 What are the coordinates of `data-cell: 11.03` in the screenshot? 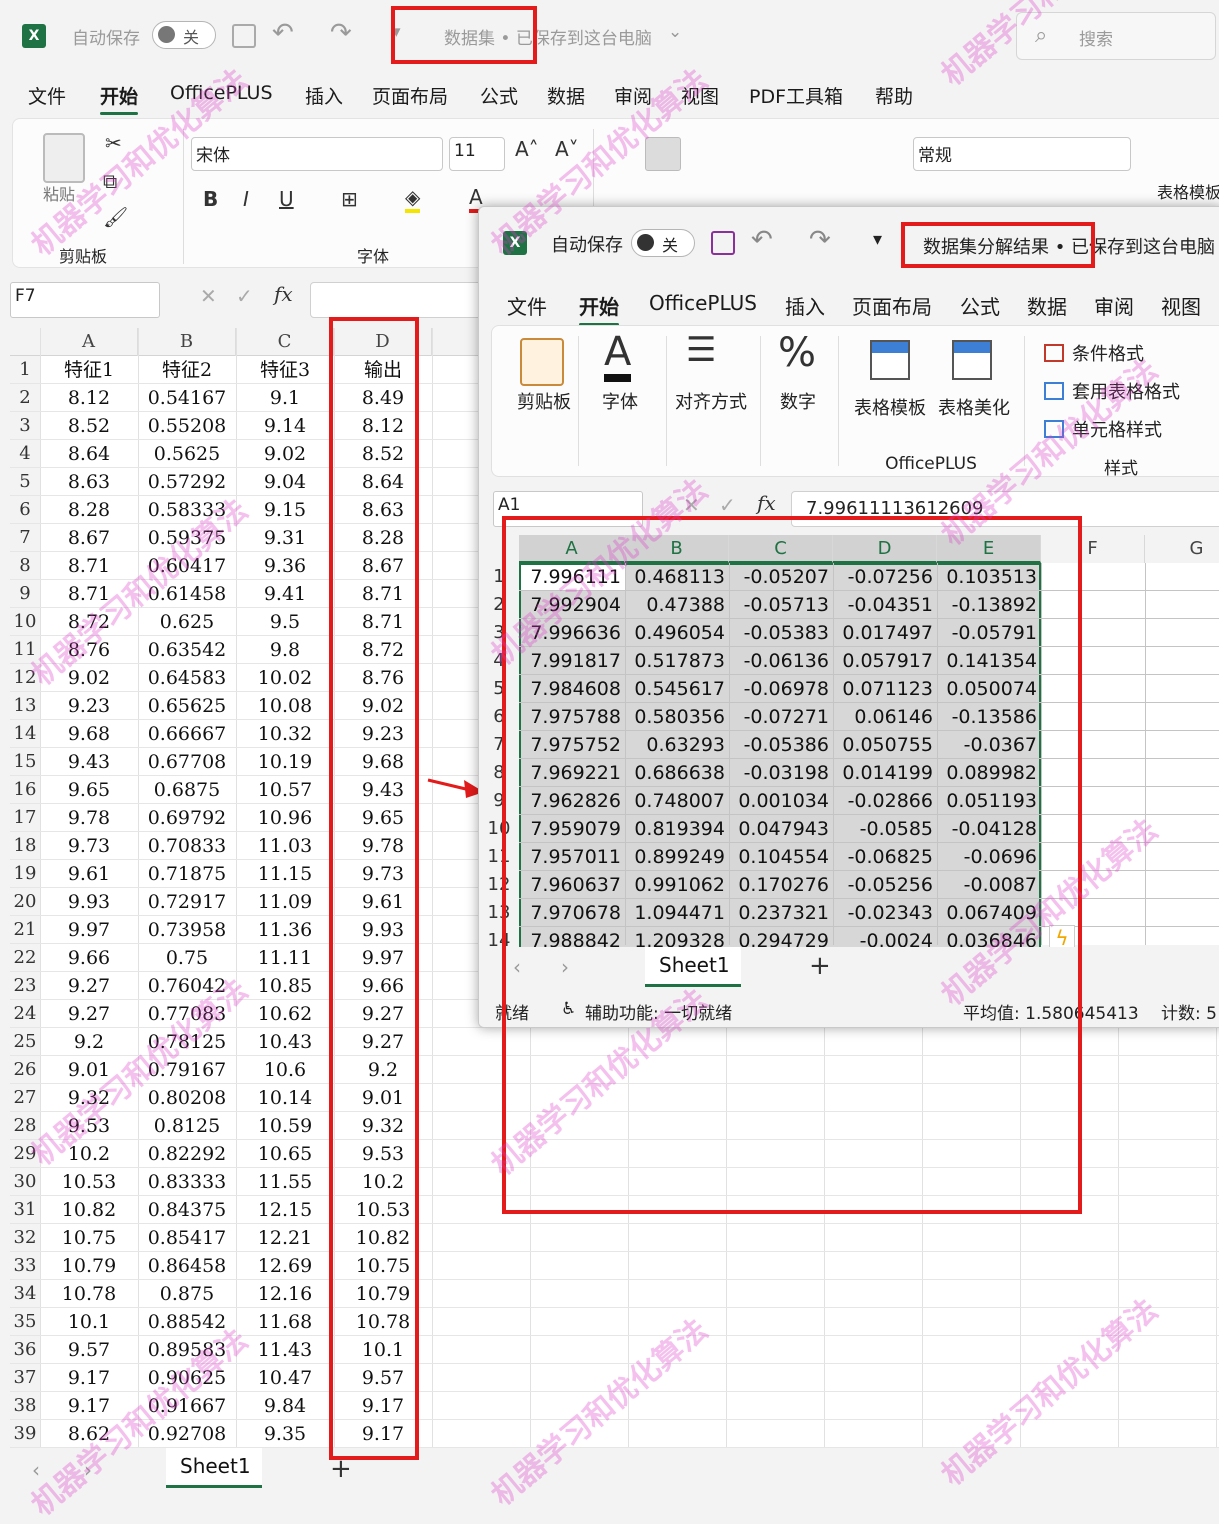 It's located at (285, 846).